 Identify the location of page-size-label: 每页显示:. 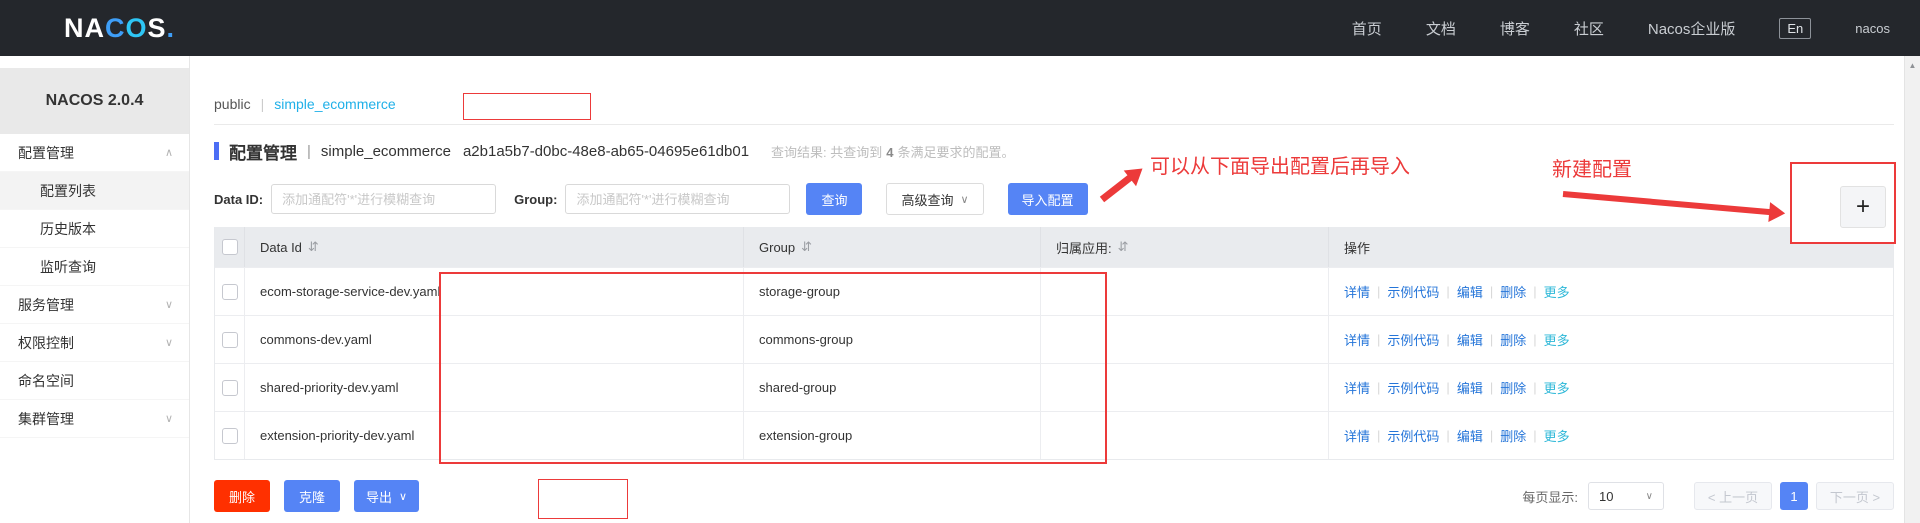
(1550, 497).